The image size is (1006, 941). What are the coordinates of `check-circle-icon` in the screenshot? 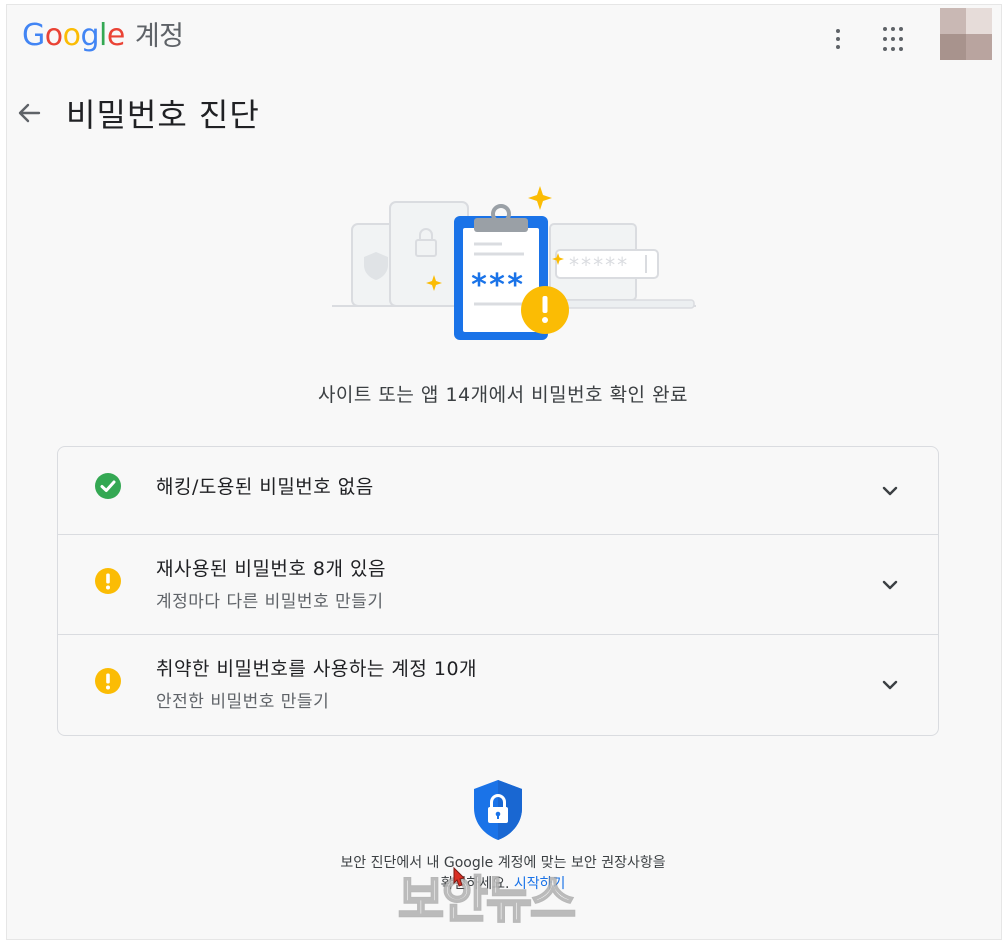 It's located at (108, 486).